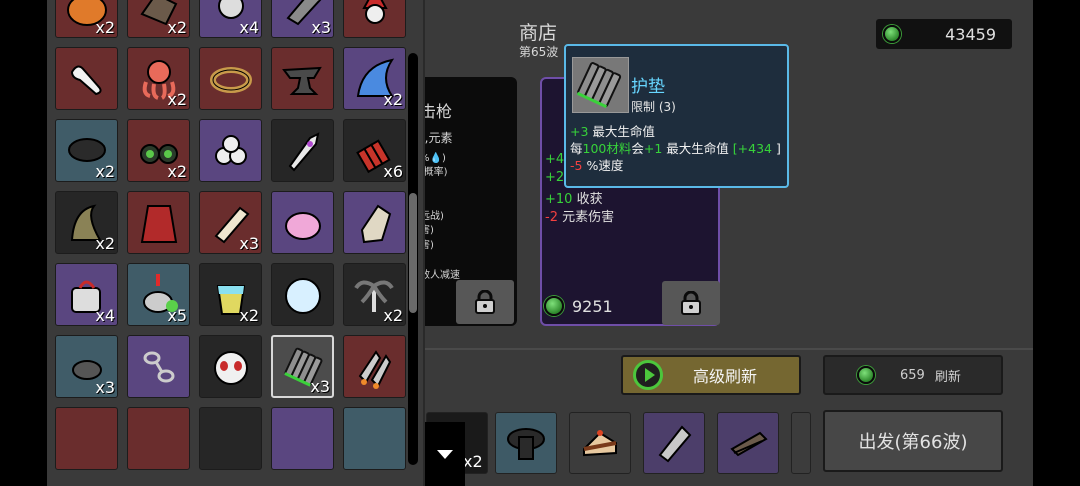 This screenshot has width=1080, height=486. What do you see at coordinates (648, 87) in the screenshot?
I see `tooltip-item-name: 护垫` at bounding box center [648, 87].